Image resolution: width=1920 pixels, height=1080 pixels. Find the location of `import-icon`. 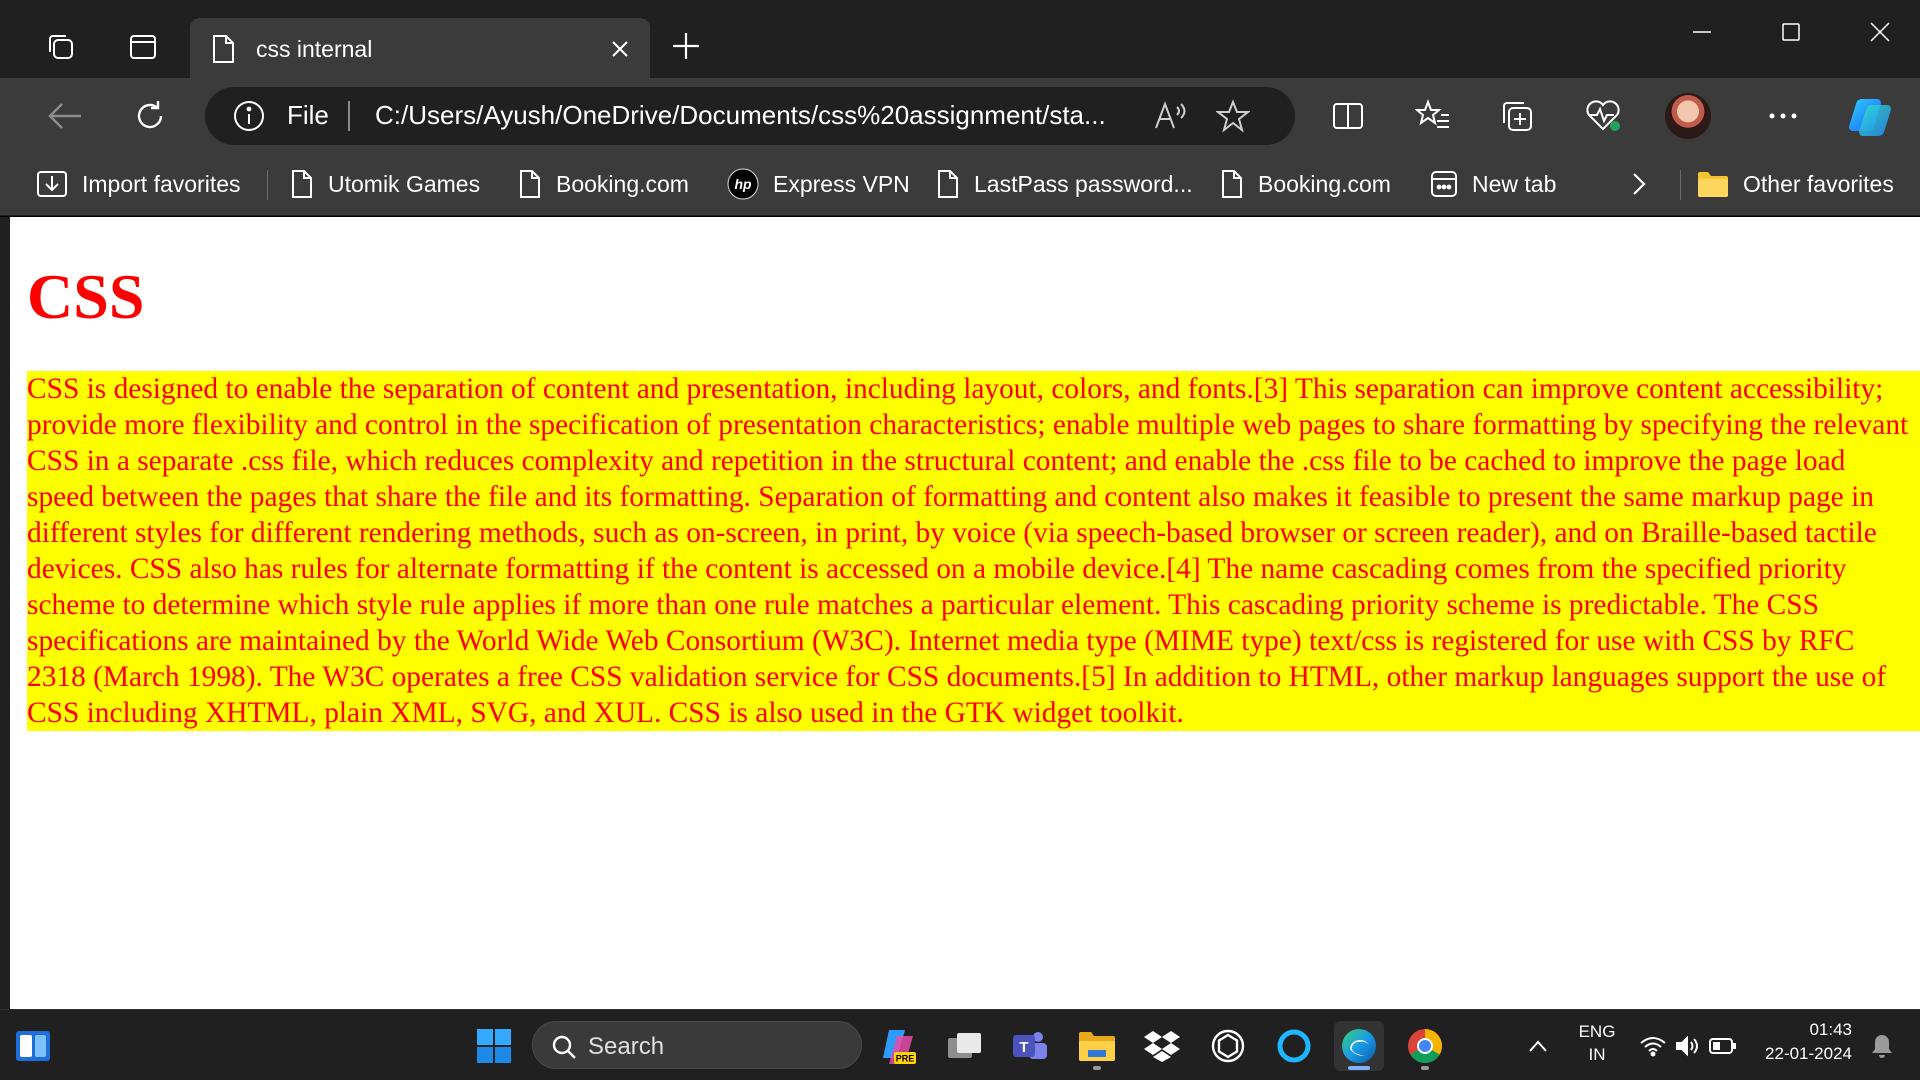

import-icon is located at coordinates (52, 184).